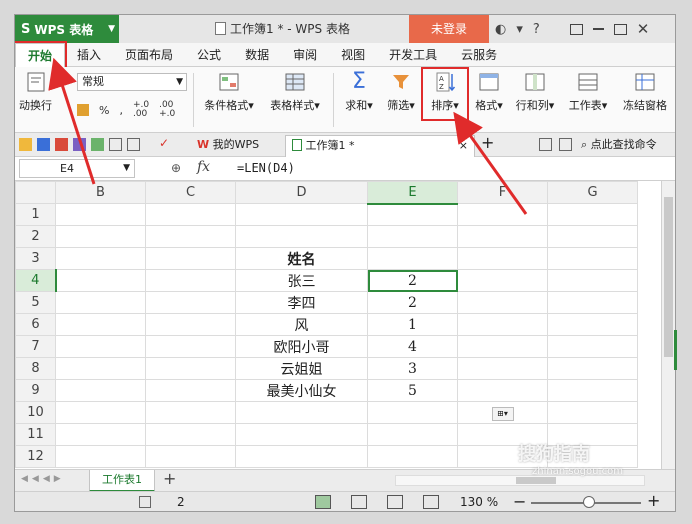  What do you see at coordinates (535, 92) in the screenshot?
I see `row-col-button: 行和列▾` at bounding box center [535, 92].